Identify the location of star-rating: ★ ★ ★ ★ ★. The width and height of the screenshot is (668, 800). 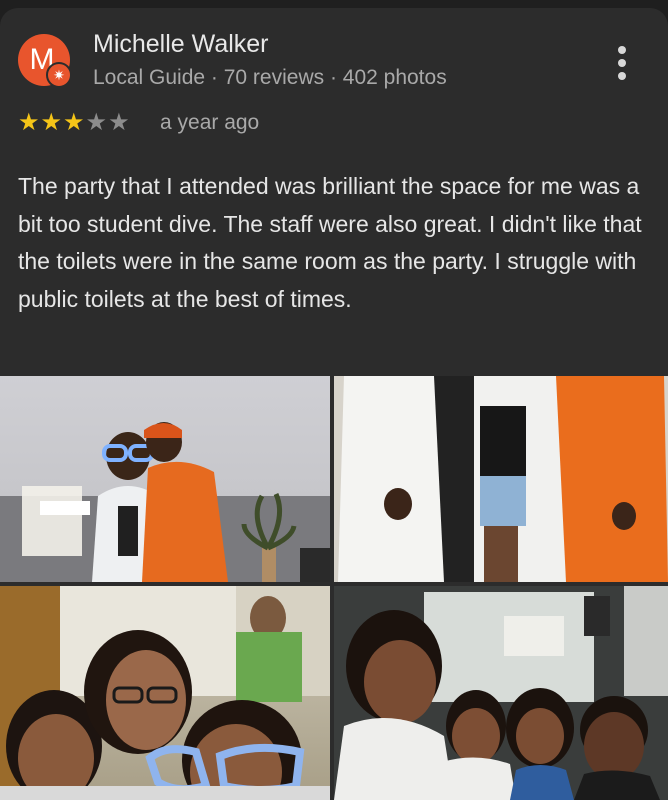
(74, 123).